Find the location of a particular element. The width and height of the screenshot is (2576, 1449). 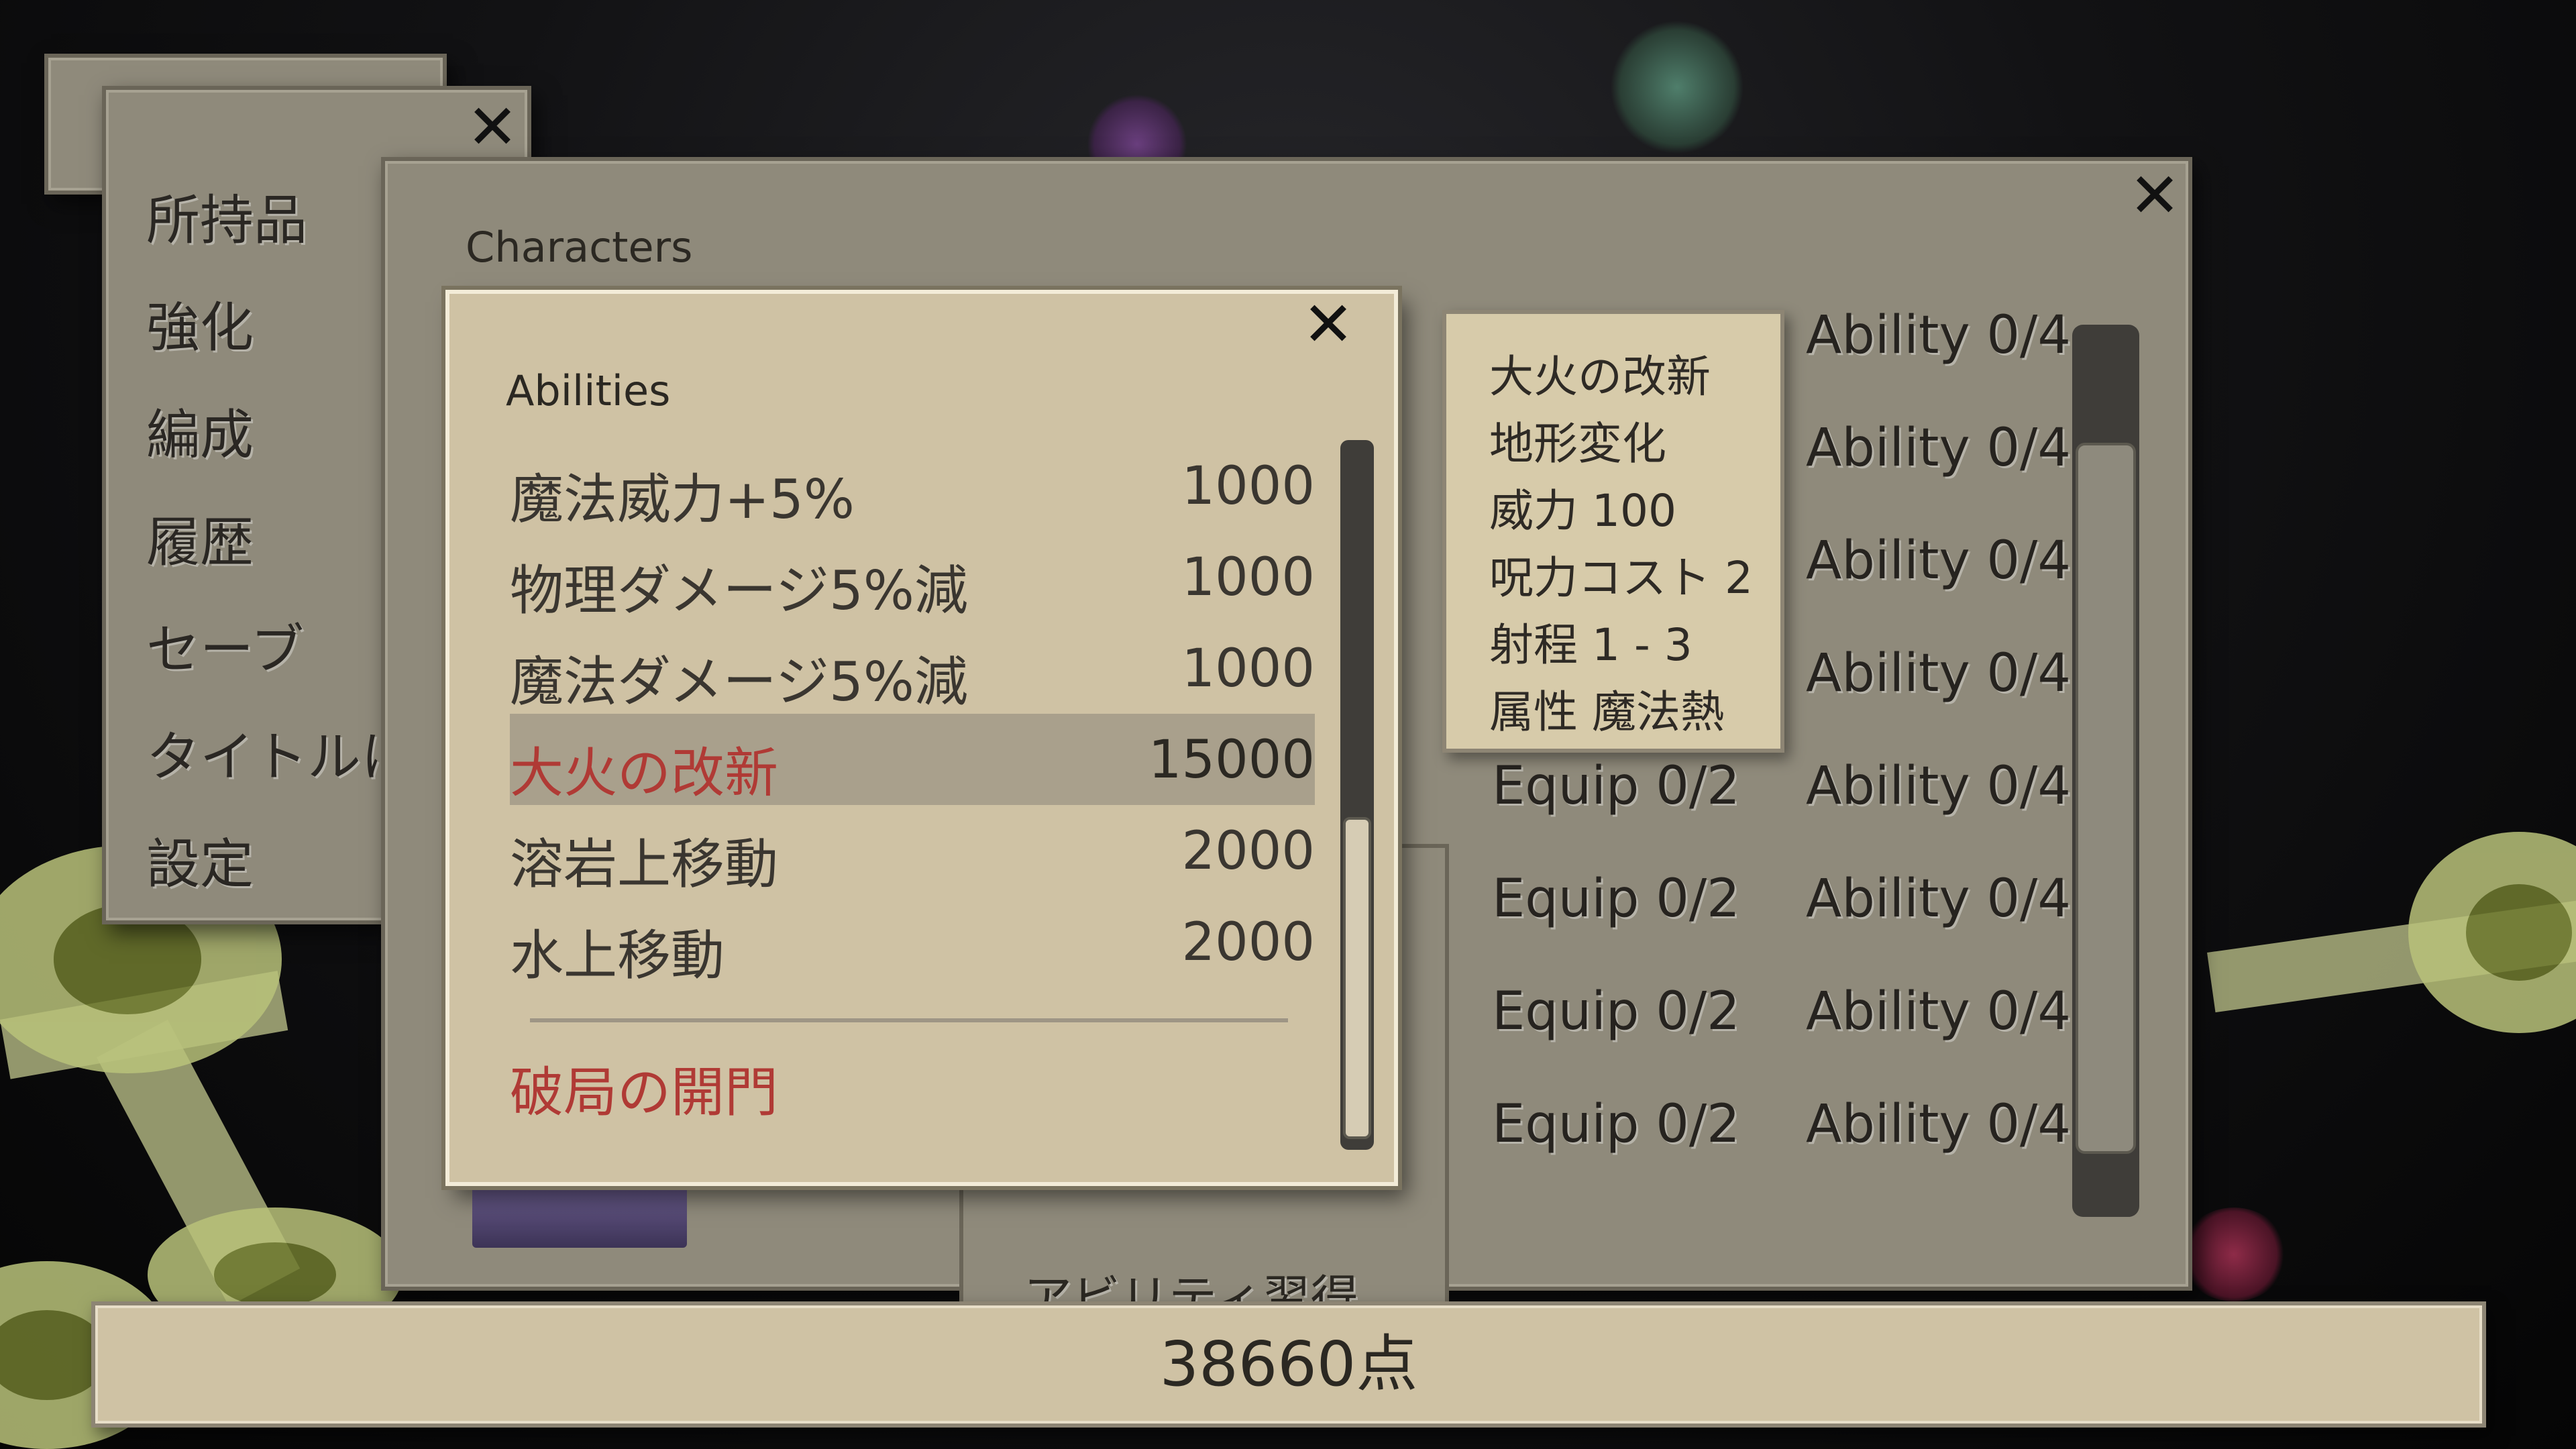

ability-row: 溶岩上移動 2000 is located at coordinates (912, 850).